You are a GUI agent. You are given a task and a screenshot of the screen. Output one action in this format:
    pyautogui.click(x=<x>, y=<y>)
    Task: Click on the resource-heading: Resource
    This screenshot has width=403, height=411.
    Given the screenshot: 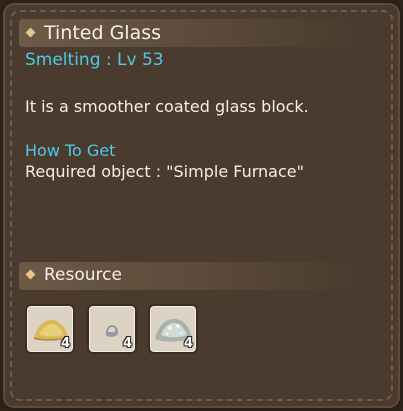 What is the action you would take?
    pyautogui.click(x=83, y=275)
    